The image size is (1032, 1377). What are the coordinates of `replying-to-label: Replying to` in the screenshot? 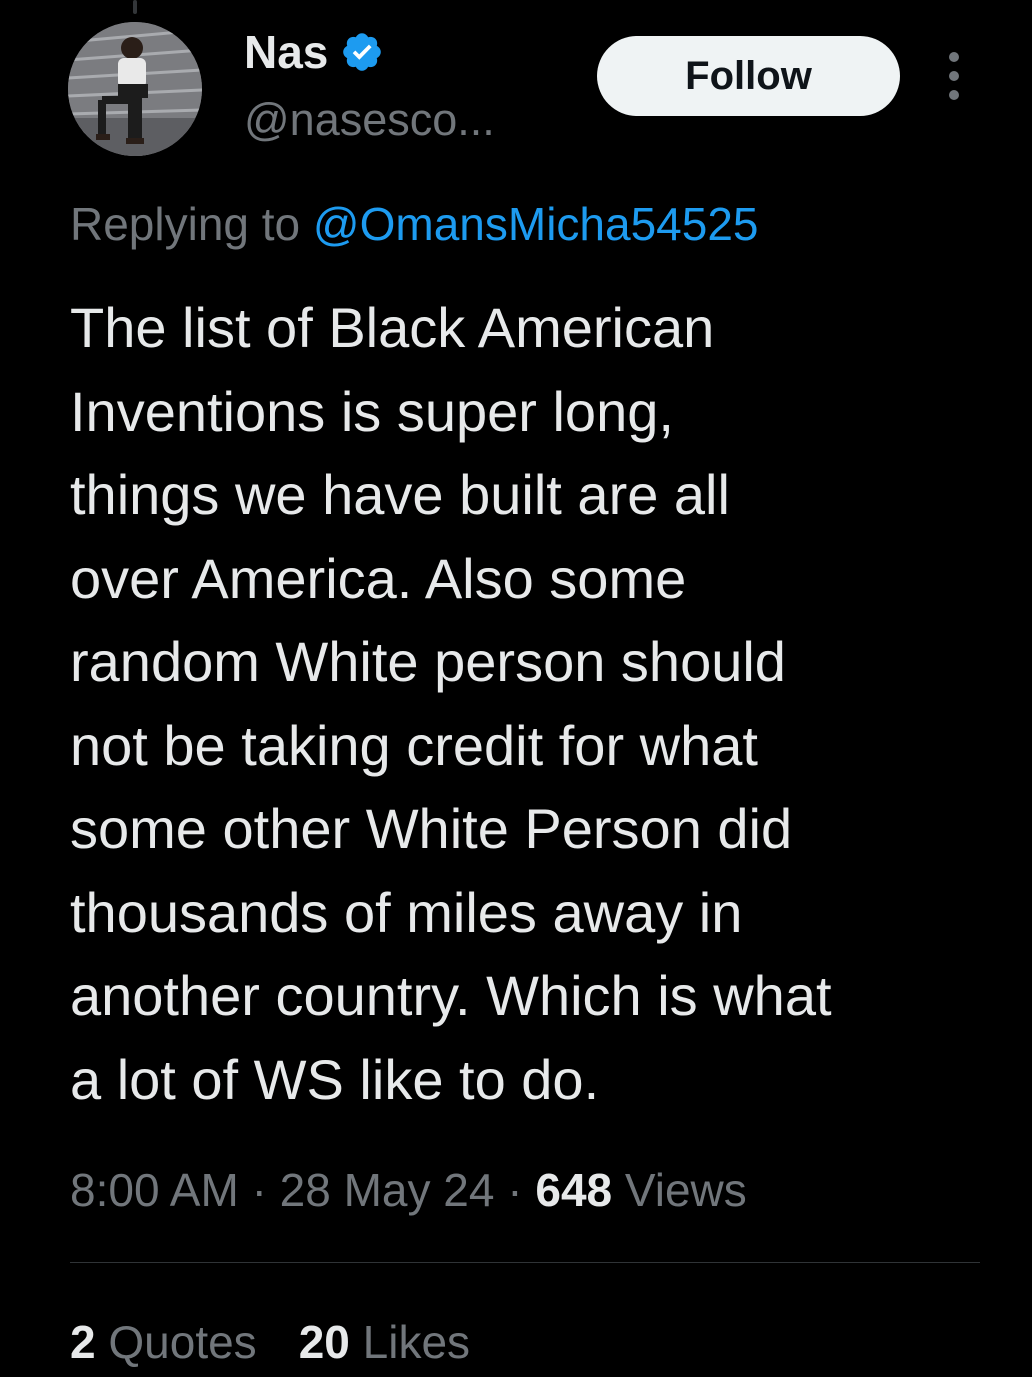 It's located at (185, 224).